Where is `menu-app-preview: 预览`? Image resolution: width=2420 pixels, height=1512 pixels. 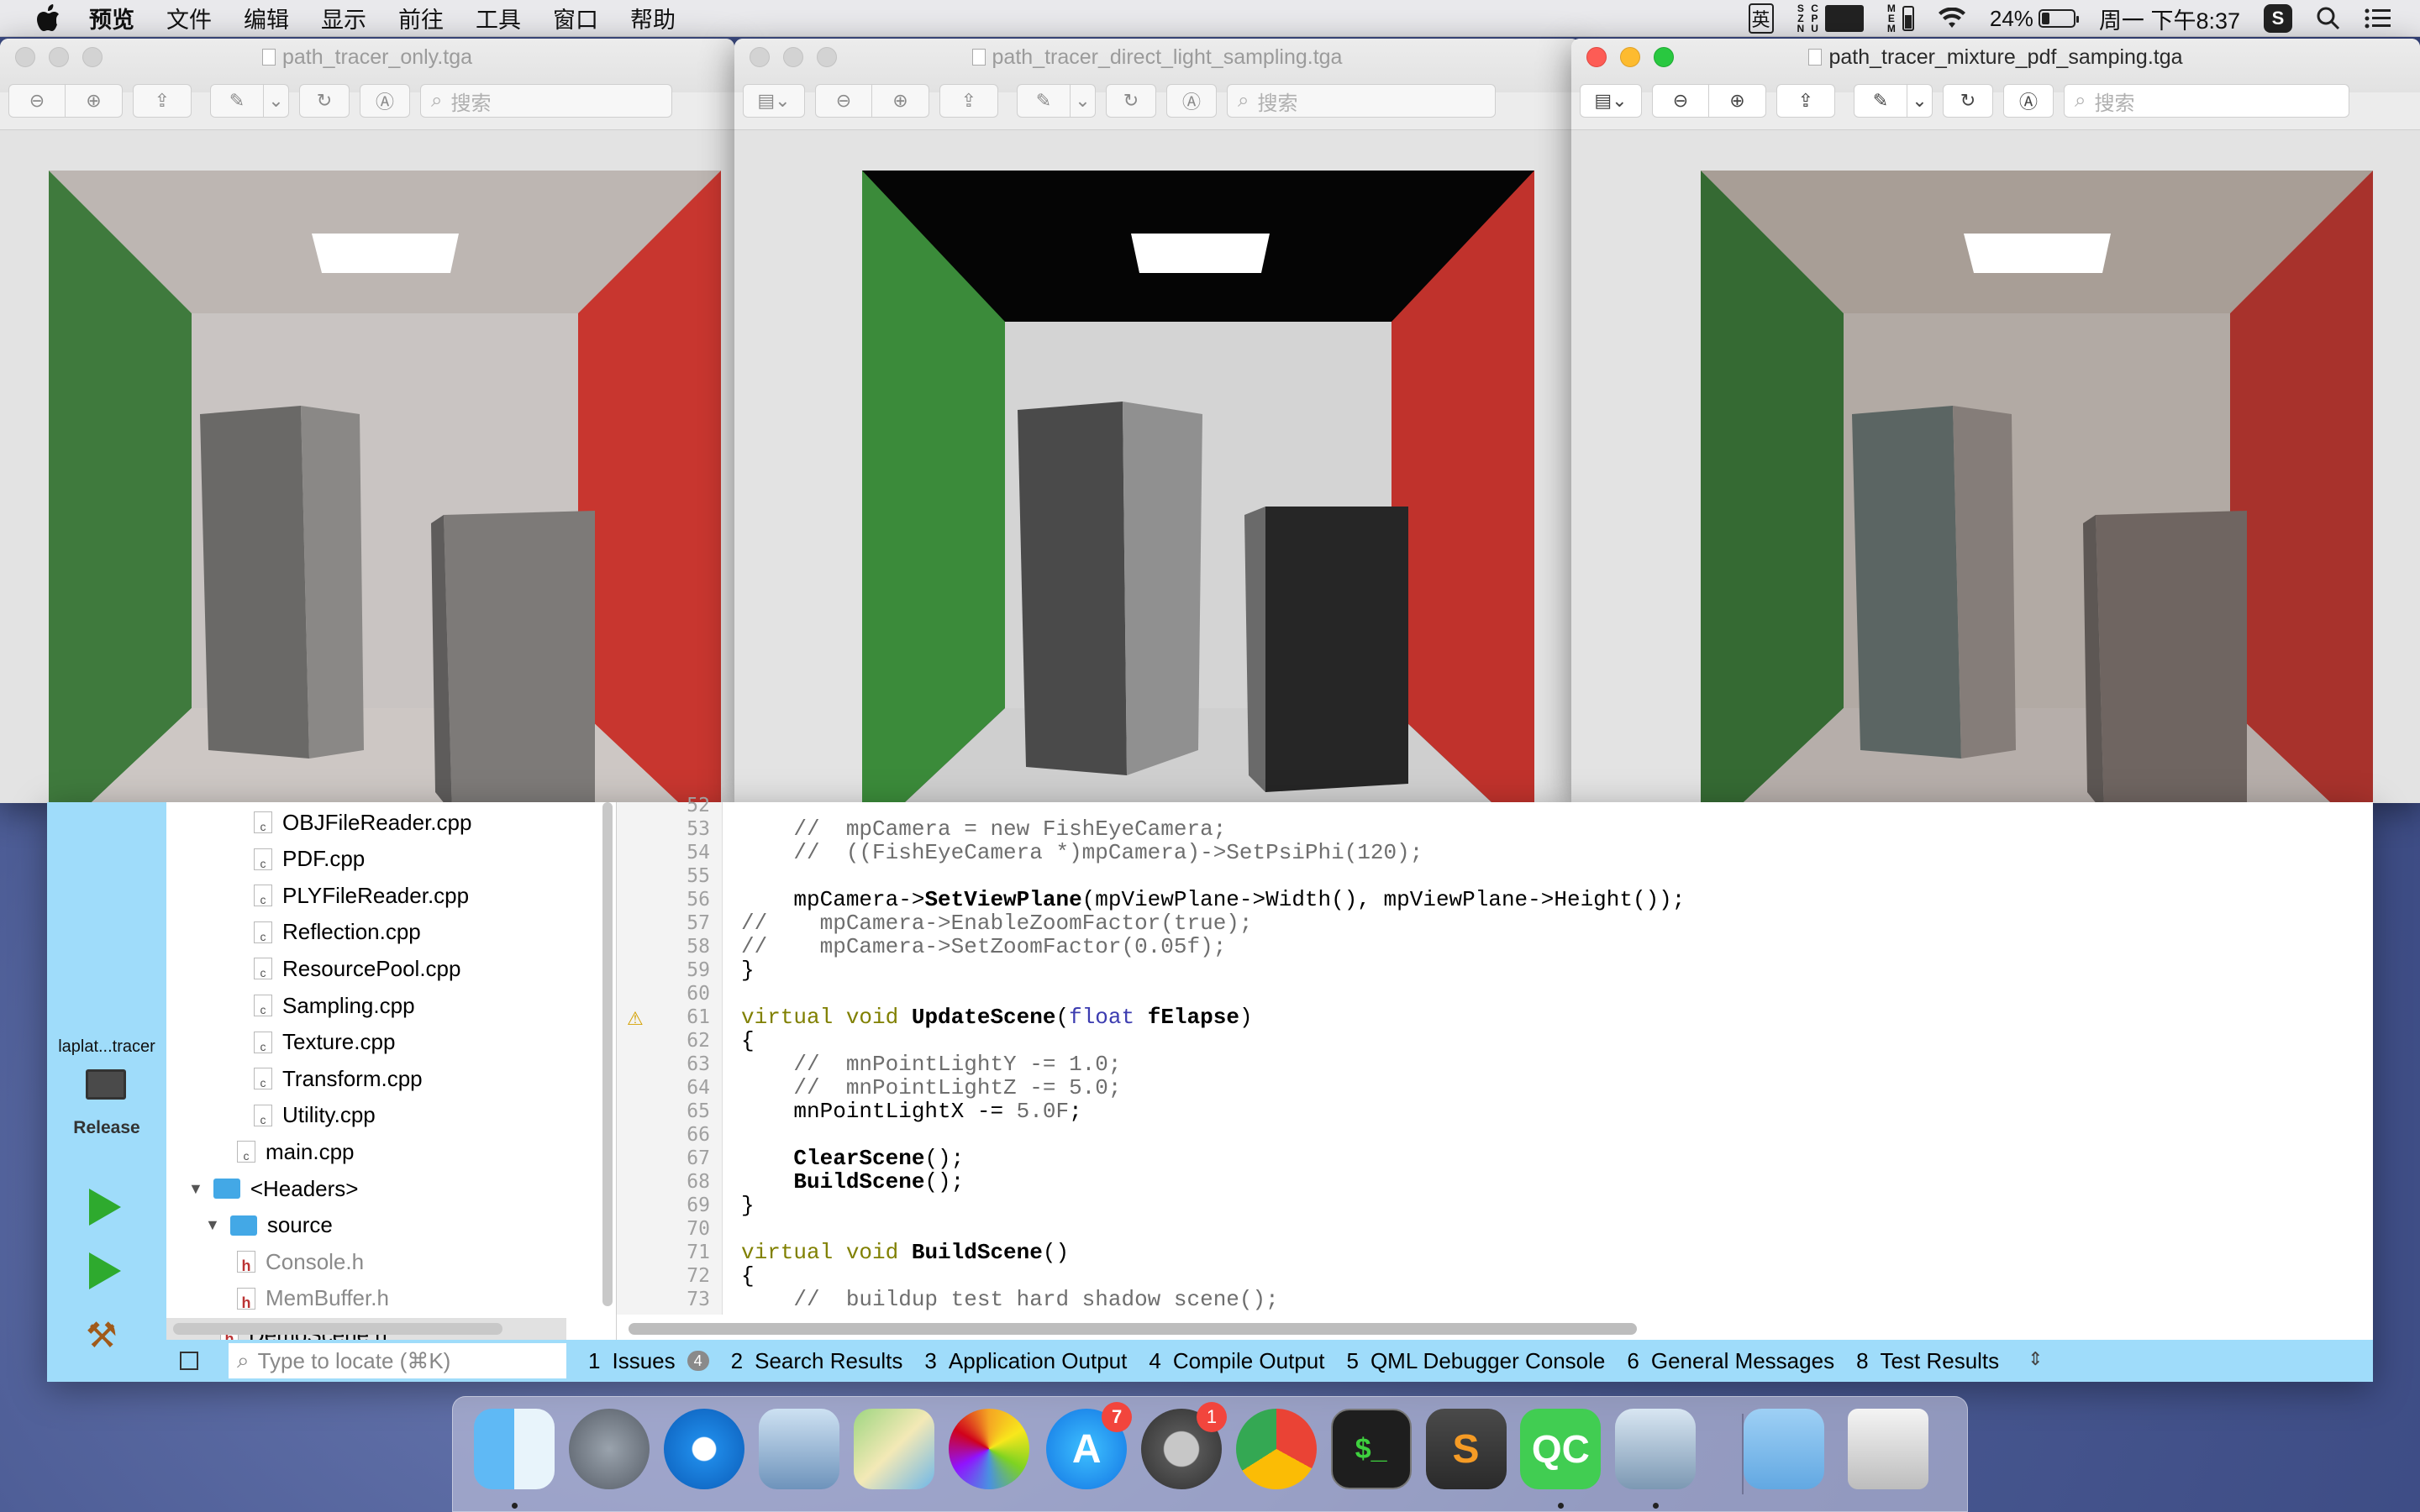 menu-app-preview: 预览 is located at coordinates (112, 18).